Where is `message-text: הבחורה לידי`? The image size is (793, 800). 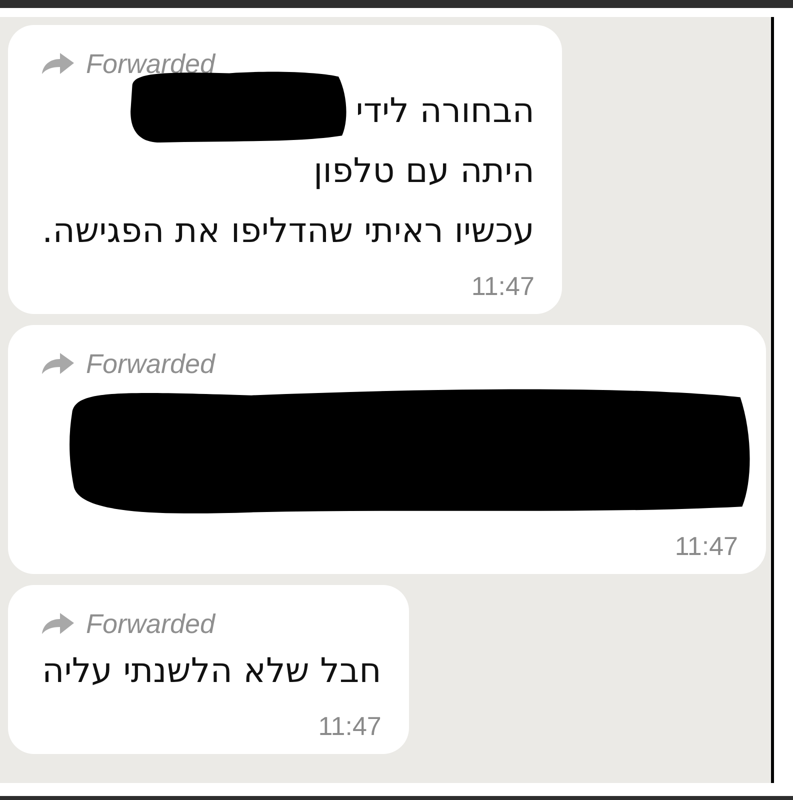 message-text: הבחורה לידי is located at coordinates (445, 111).